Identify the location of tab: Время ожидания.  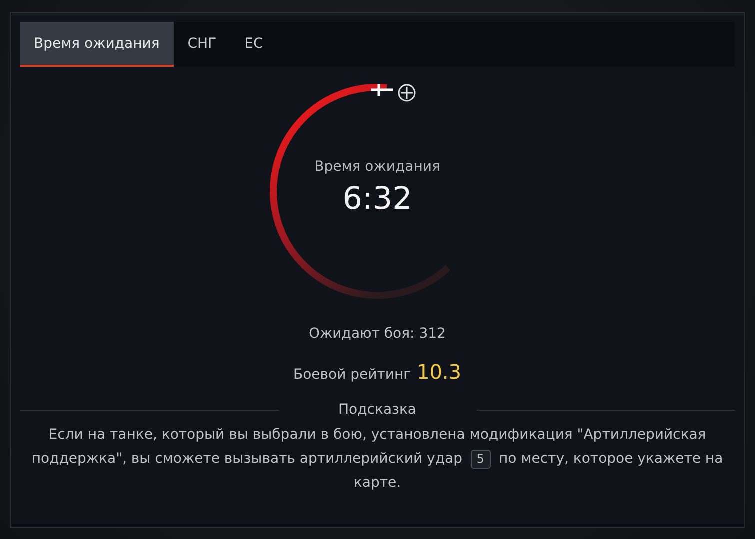
(97, 44).